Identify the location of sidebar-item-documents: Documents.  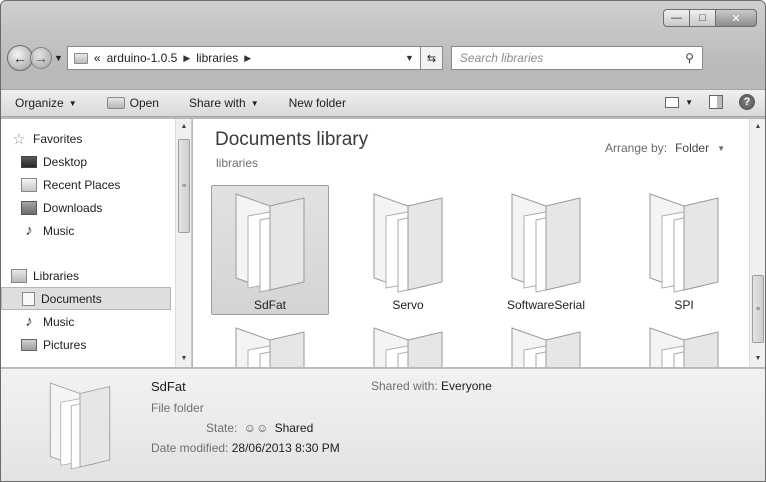
(86, 298).